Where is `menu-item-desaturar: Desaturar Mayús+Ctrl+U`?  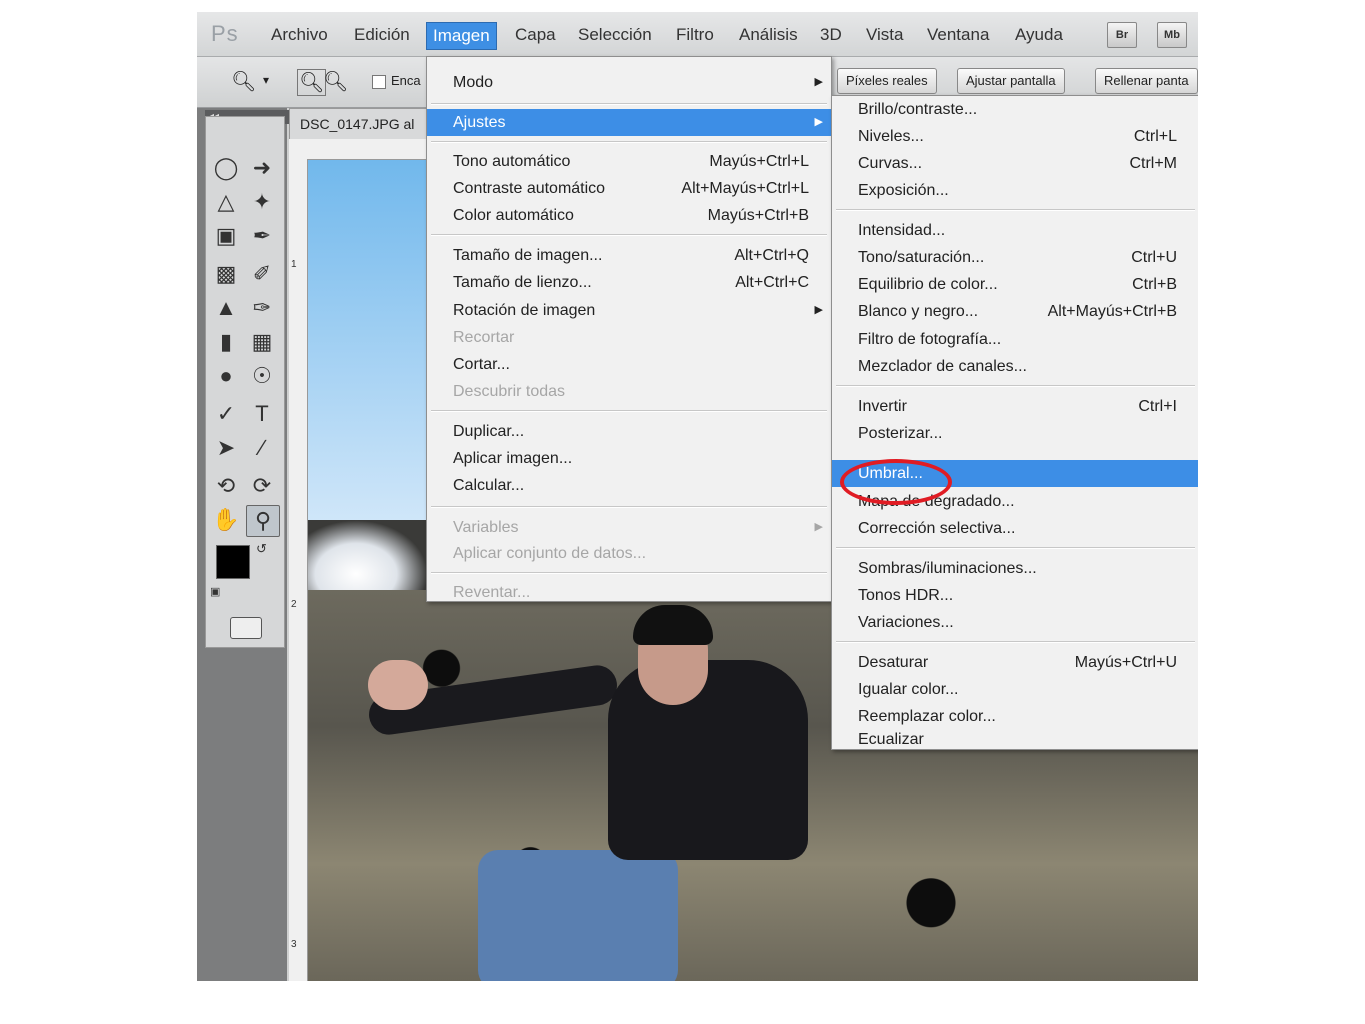
menu-item-desaturar: Desaturar Mayús+Ctrl+U is located at coordinates (1015, 662).